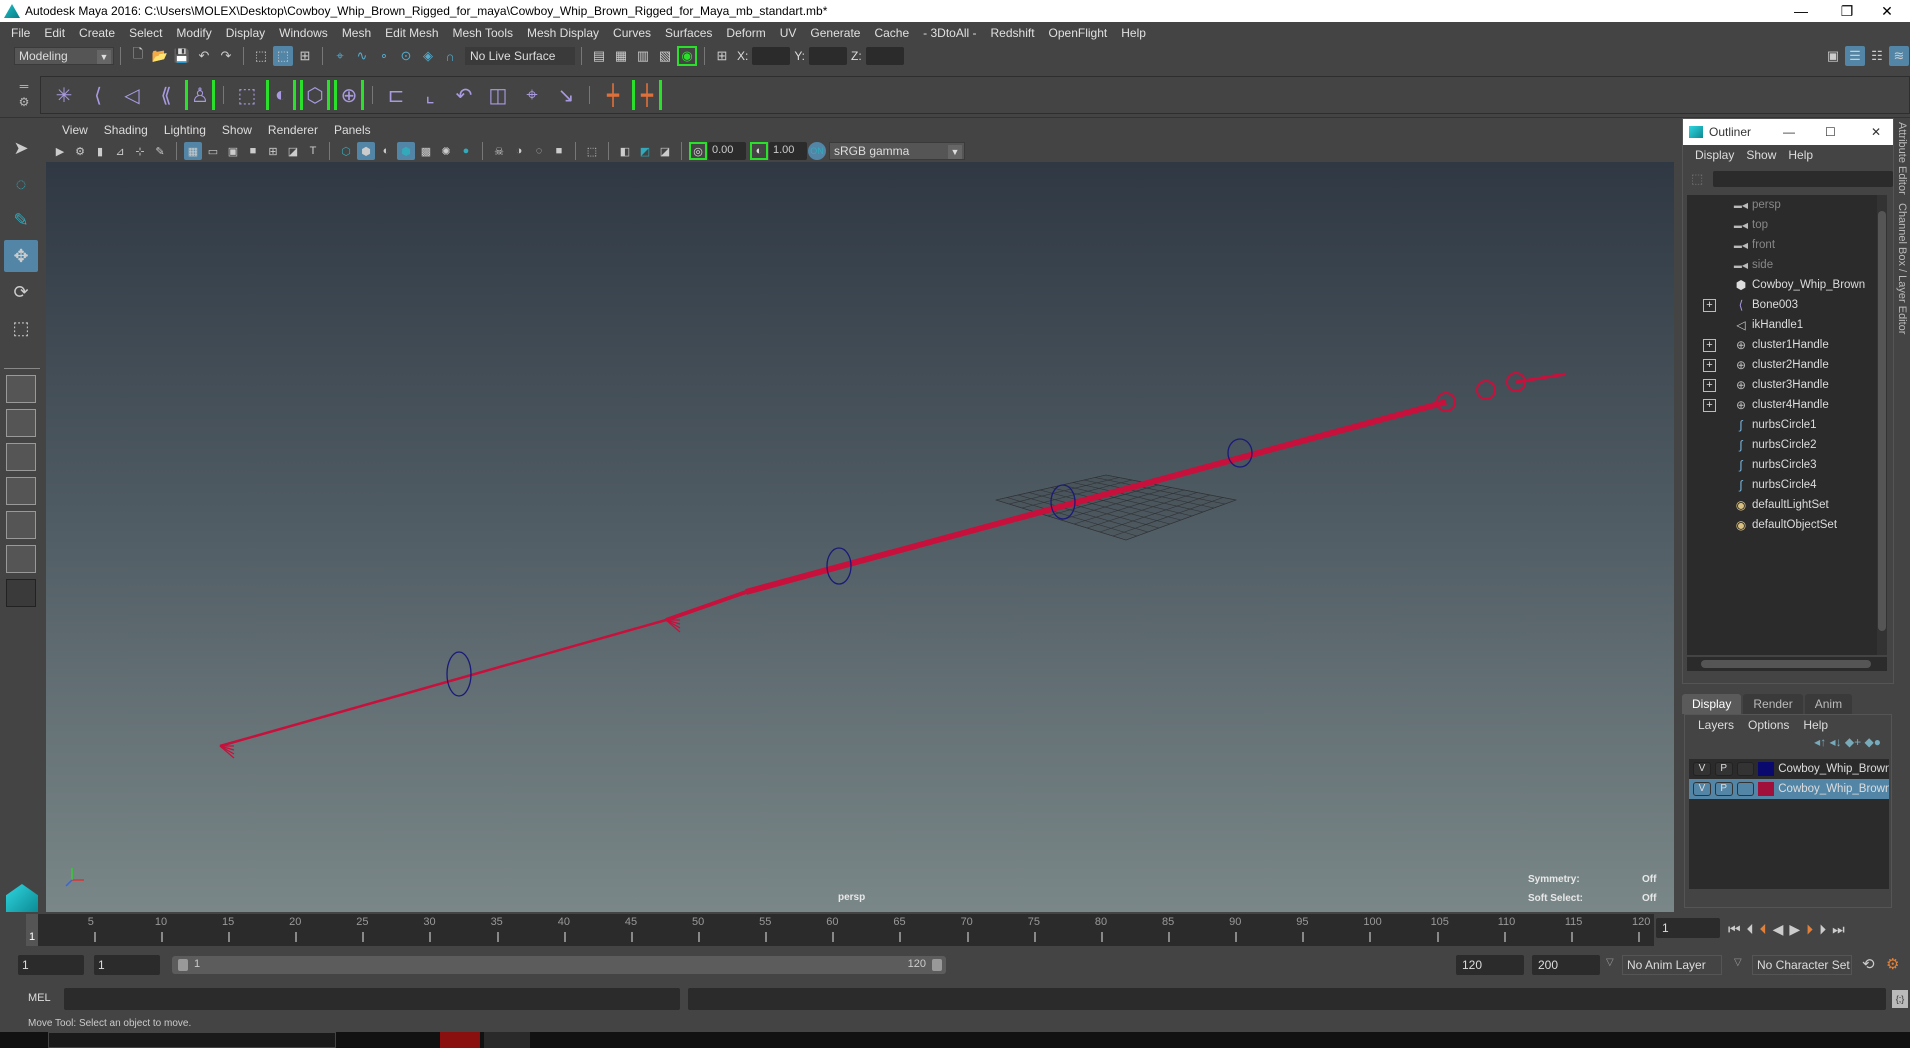  What do you see at coordinates (411, 33) in the screenshot?
I see `menu-edit-mesh: Edit Mesh` at bounding box center [411, 33].